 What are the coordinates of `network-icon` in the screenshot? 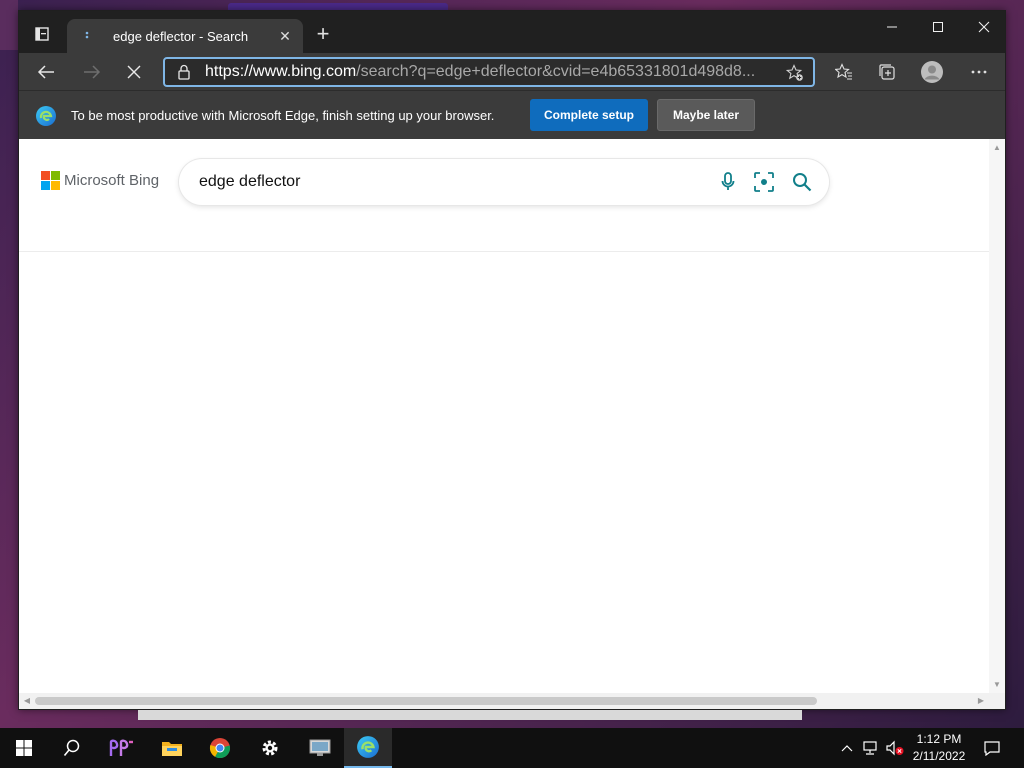 It's located at (871, 748).